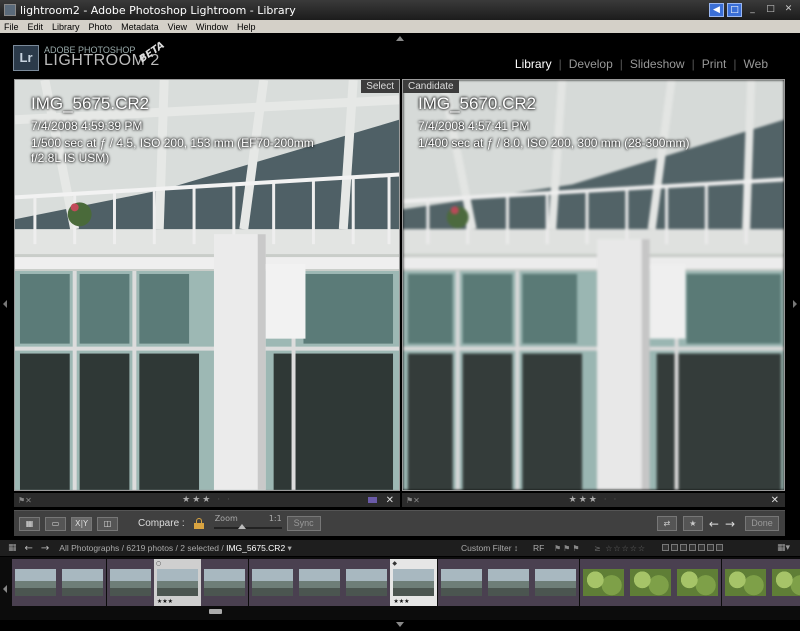  Describe the element at coordinates (29, 548) in the screenshot. I see `back-arrow-icon: ←` at that location.